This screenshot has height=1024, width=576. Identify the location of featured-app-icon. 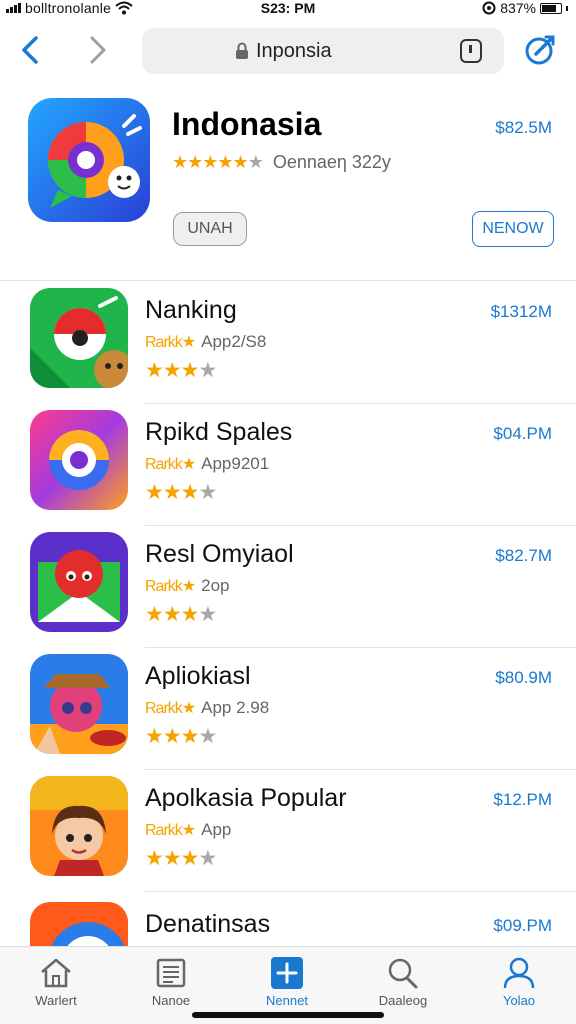
(89, 160).